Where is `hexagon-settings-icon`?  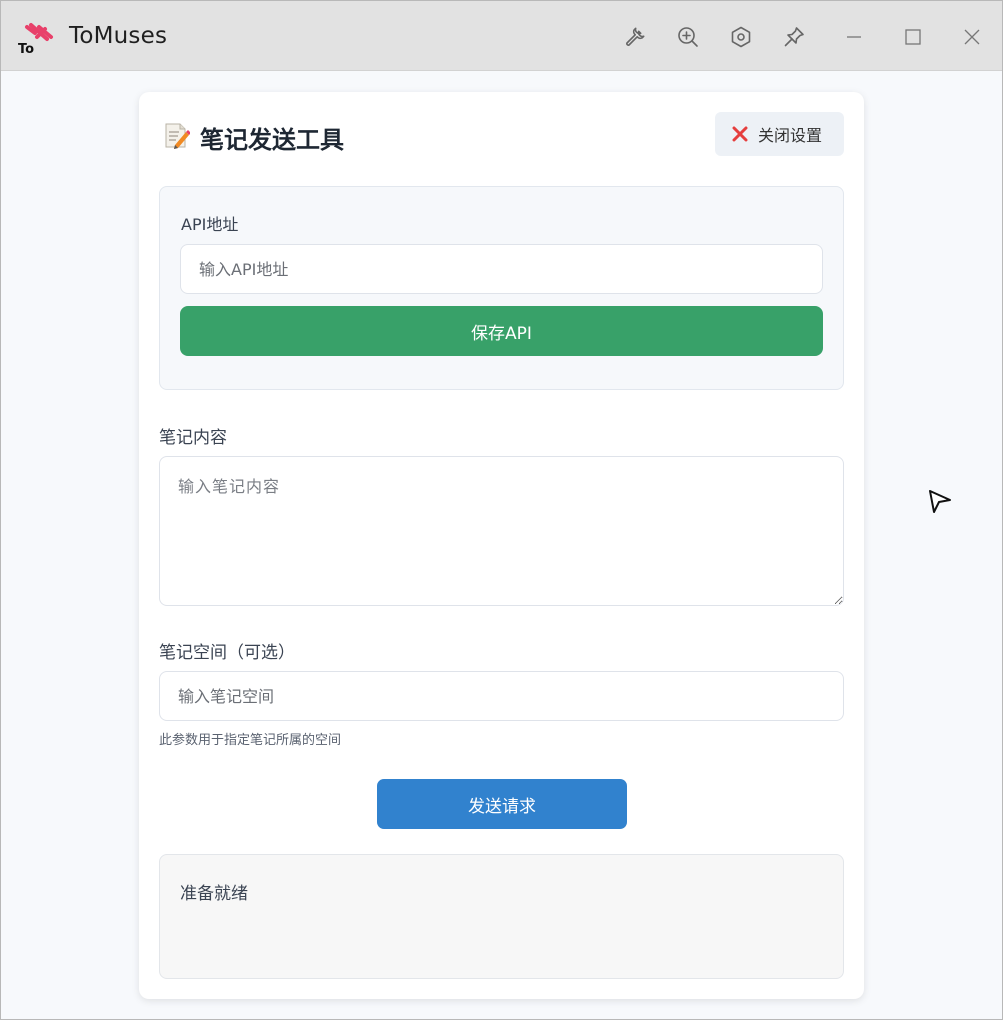
hexagon-settings-icon is located at coordinates (741, 37).